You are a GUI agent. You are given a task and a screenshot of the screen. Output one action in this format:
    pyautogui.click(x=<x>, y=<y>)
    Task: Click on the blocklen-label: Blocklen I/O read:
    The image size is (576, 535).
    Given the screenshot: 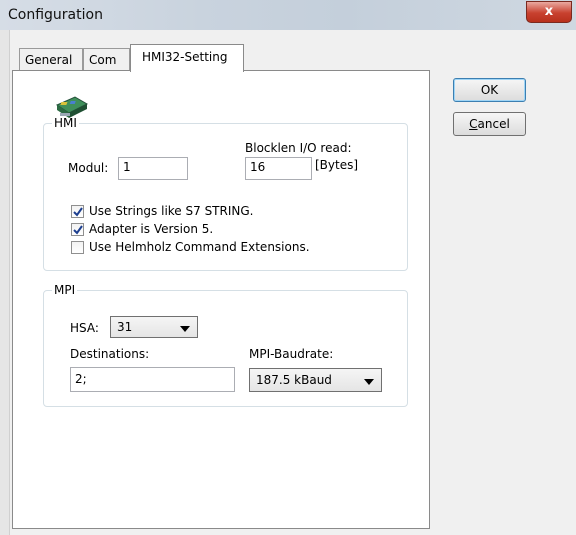 What is the action you would take?
    pyautogui.click(x=298, y=148)
    